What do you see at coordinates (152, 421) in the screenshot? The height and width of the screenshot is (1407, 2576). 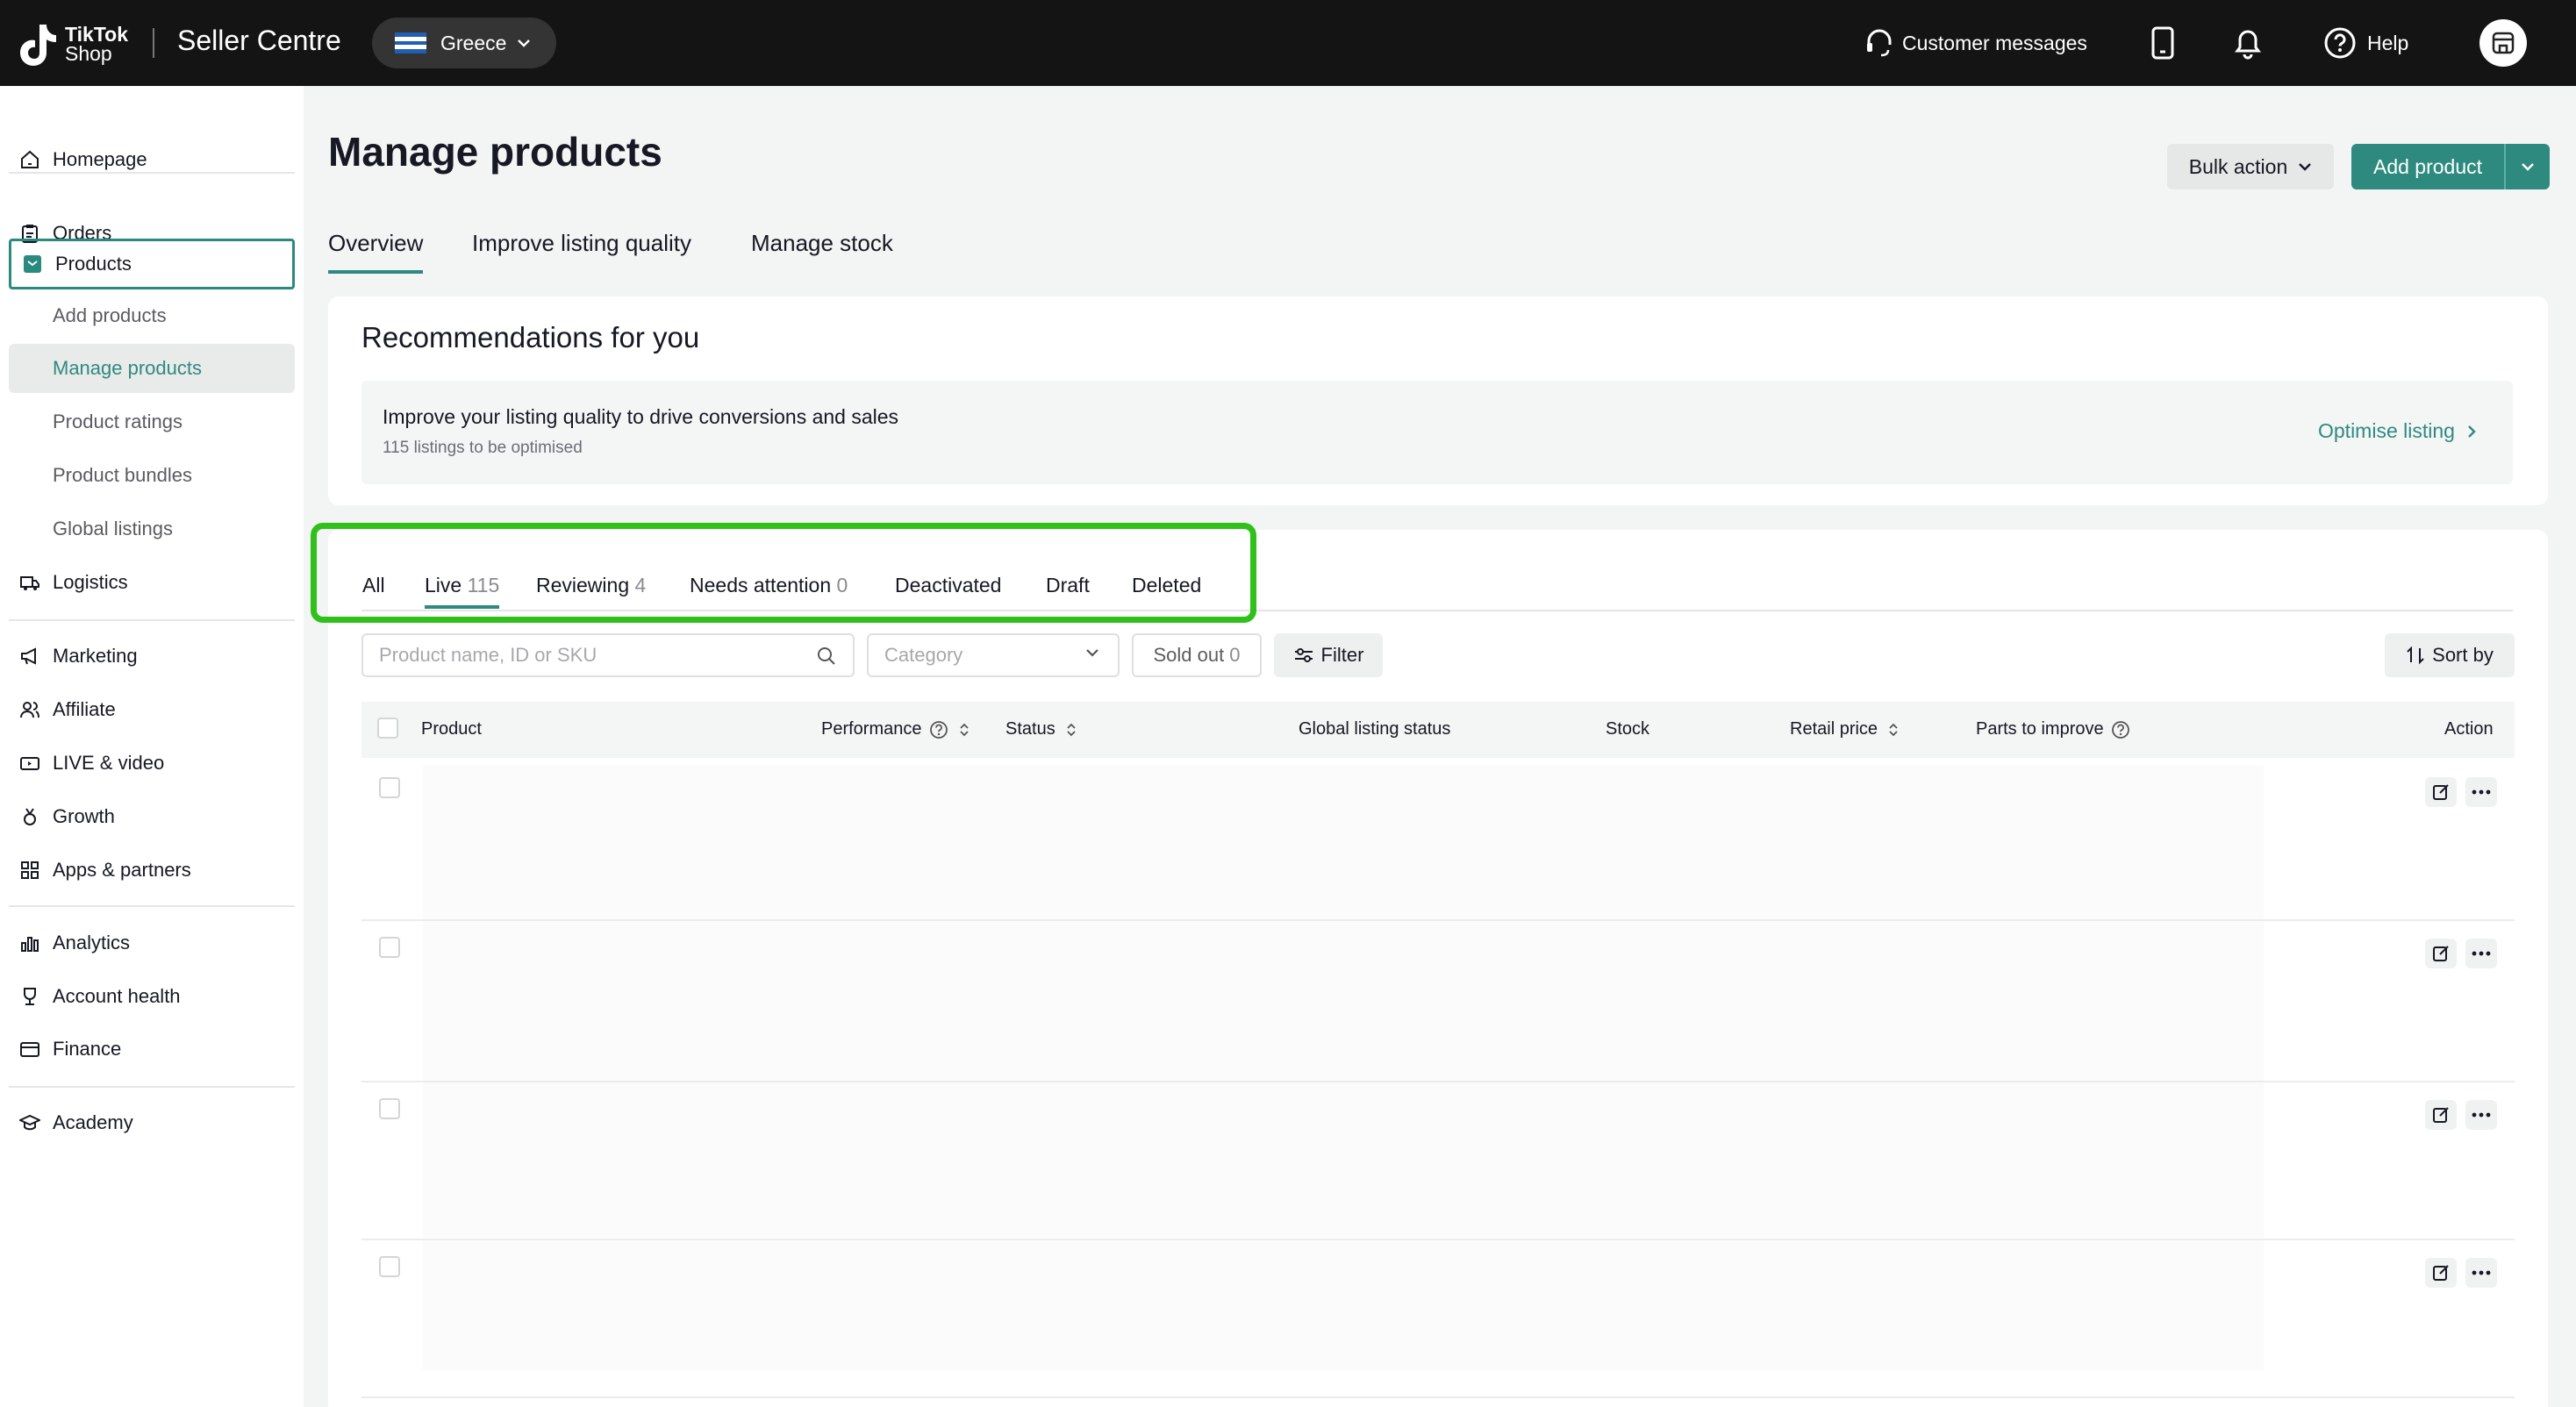 I see `sidebar-item-product-ratings: Product ratings` at bounding box center [152, 421].